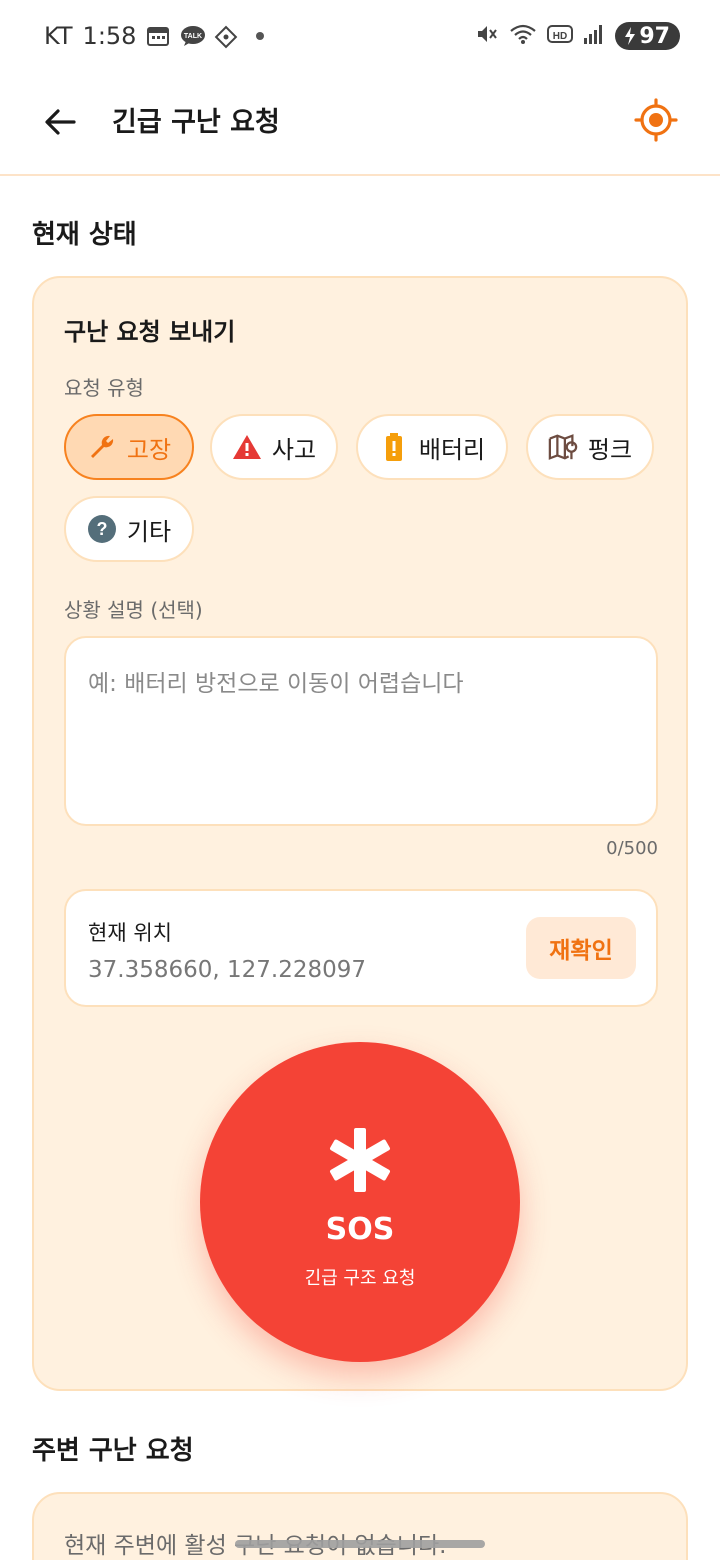 This screenshot has height=1560, width=720. Describe the element at coordinates (360, 1229) in the screenshot. I see `sos-label: SOS` at that location.